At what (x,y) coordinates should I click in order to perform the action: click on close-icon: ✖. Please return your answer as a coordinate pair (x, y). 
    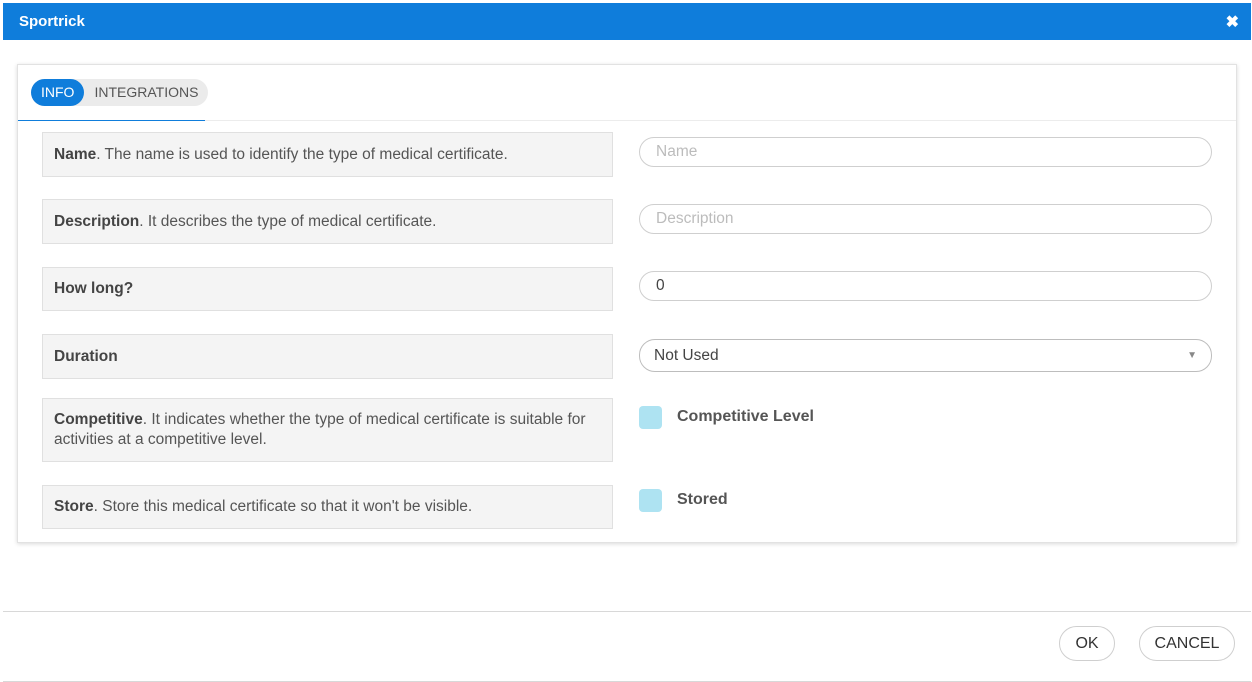
    Looking at the image, I should click on (1232, 22).